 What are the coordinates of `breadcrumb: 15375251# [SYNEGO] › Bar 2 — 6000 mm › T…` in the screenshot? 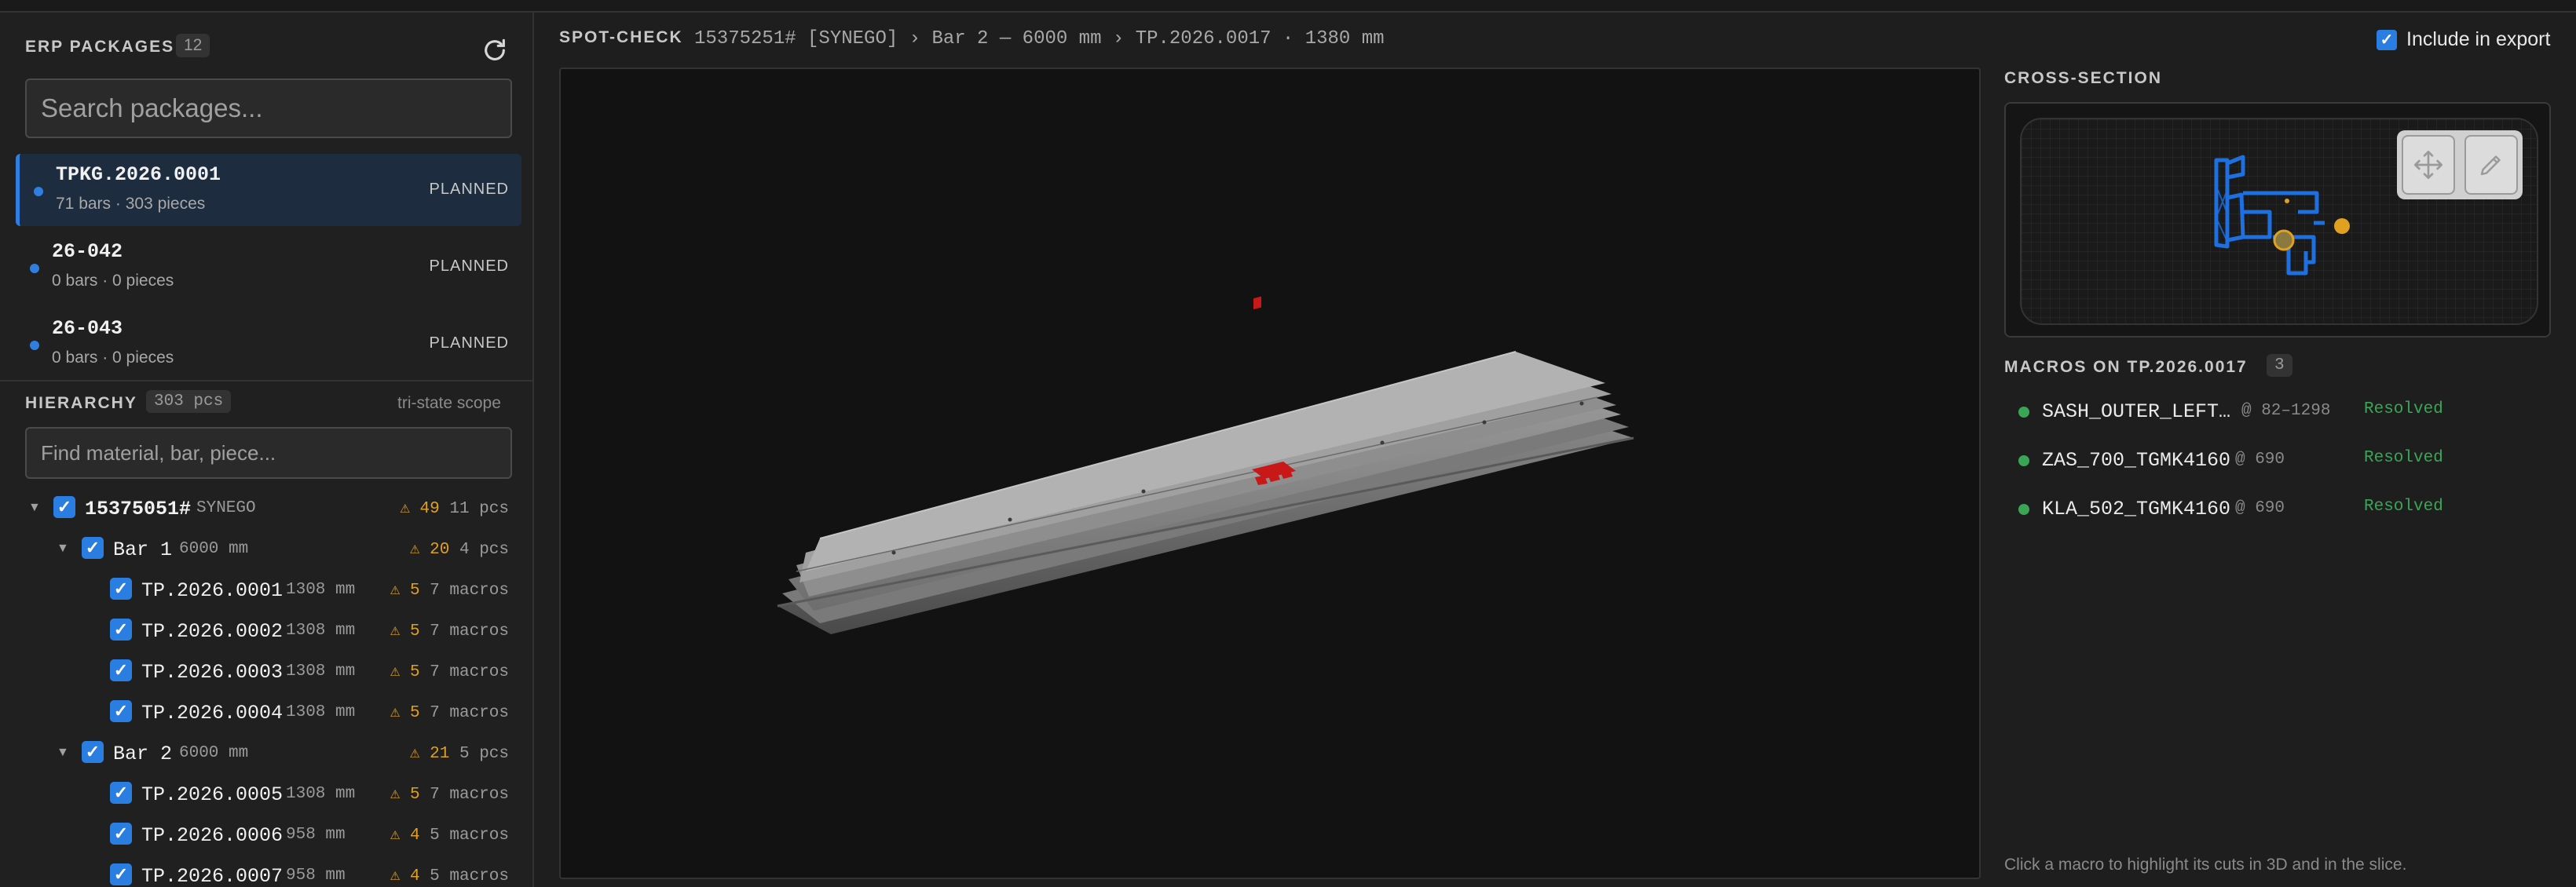 It's located at (1040, 38).